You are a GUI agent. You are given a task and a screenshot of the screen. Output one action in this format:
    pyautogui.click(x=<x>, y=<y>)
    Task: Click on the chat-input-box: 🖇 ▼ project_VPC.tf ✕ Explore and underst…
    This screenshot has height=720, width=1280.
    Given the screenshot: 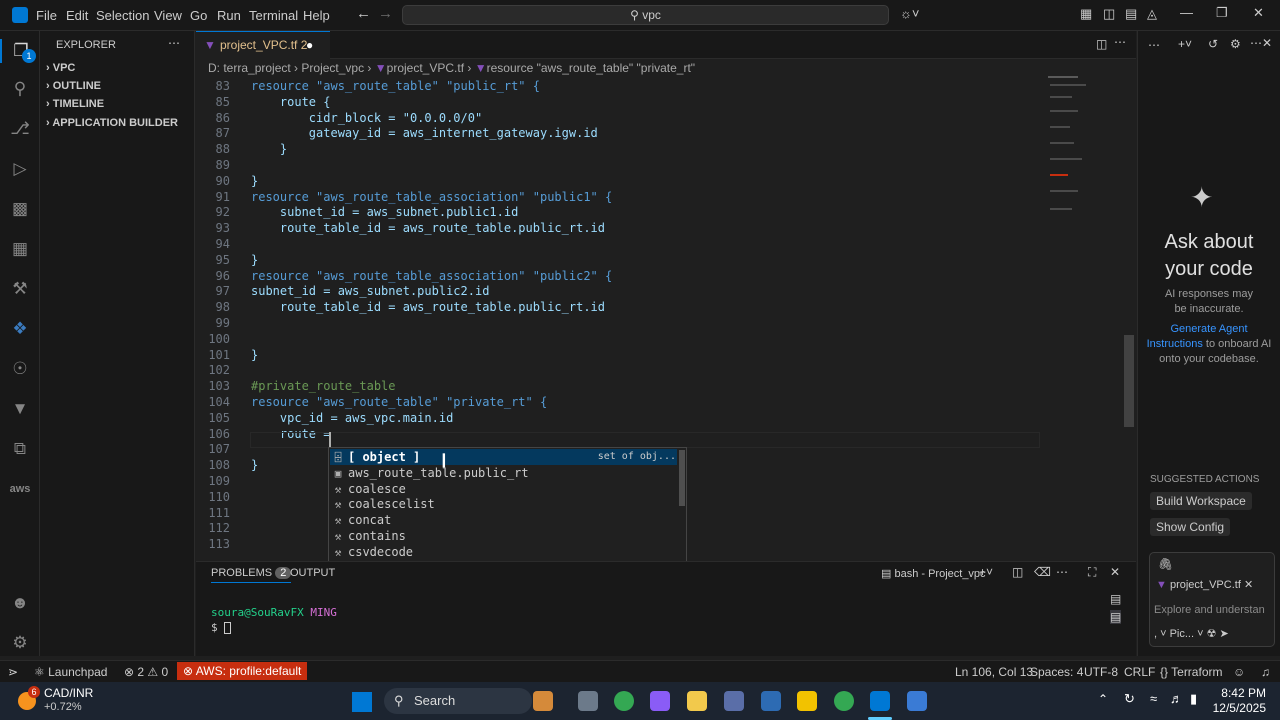 What is the action you would take?
    pyautogui.click(x=1212, y=599)
    